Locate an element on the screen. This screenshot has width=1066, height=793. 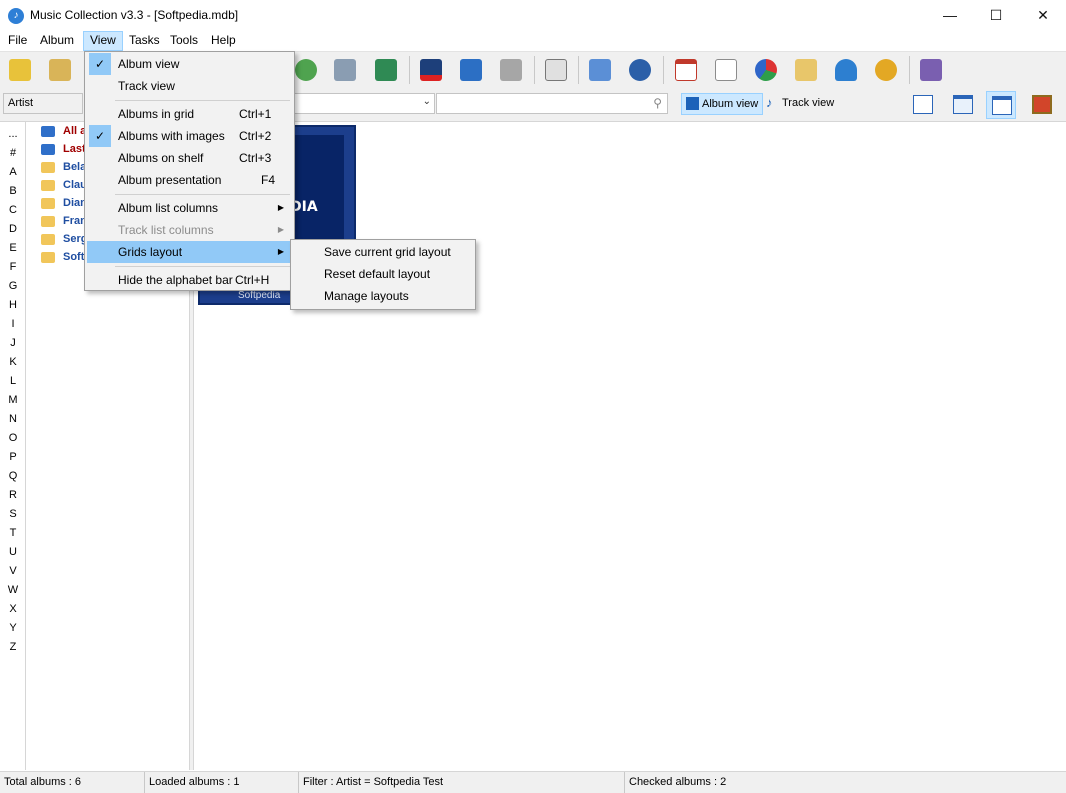
menu-item-grids-layout: Grids layout ▶ is located at coordinates (189, 252).